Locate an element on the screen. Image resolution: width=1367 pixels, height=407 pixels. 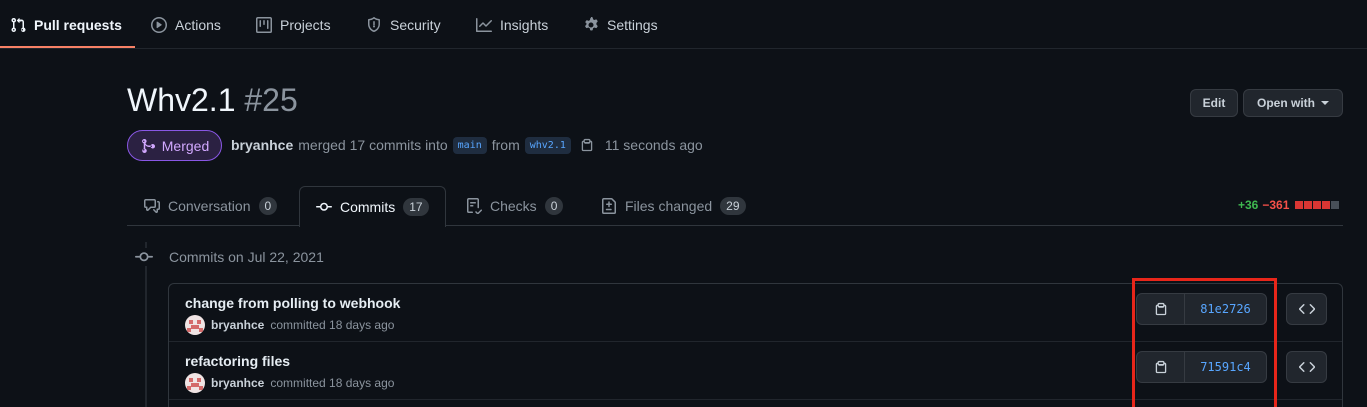
tab-label: Commits is located at coordinates (368, 207).